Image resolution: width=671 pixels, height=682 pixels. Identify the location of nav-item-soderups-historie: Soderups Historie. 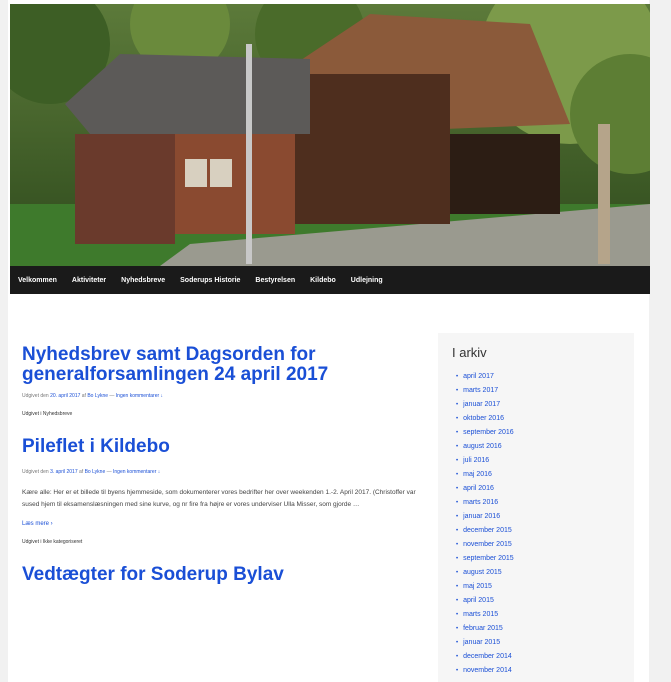
(210, 280).